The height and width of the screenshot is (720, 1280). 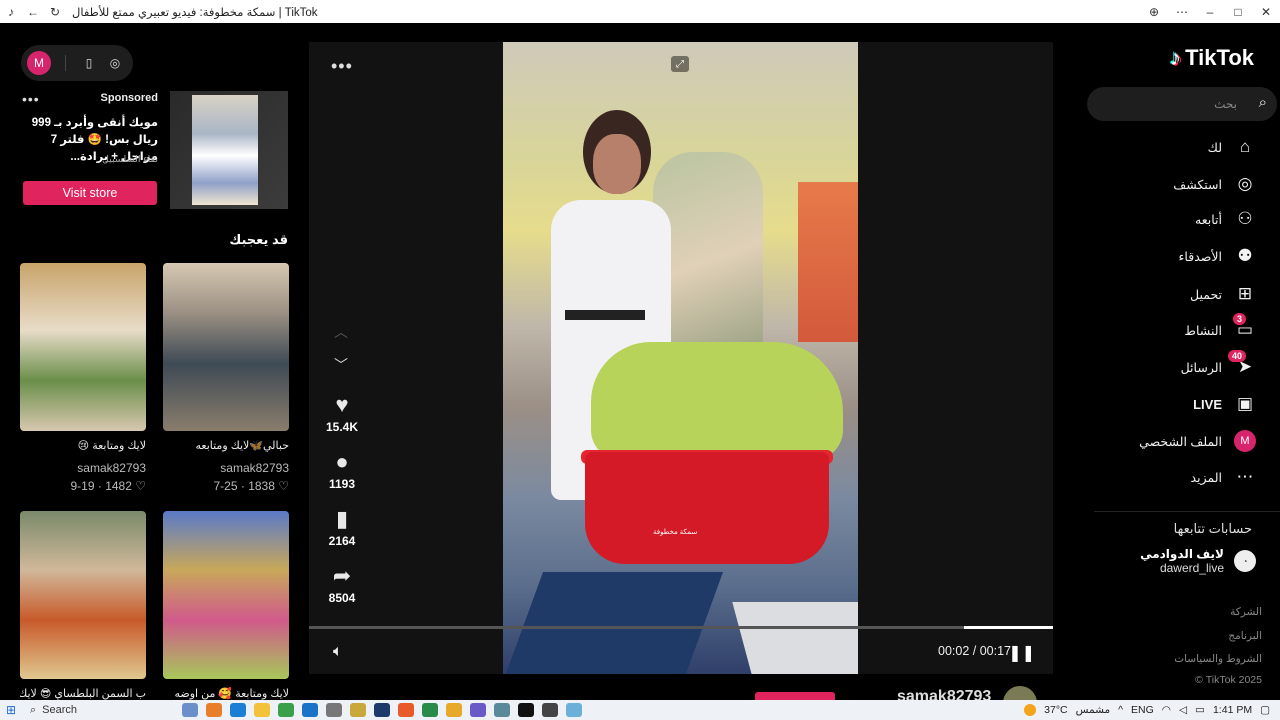 What do you see at coordinates (1198, 561) in the screenshot?
I see `following-account: لايف الدوادمي dawerd_live ◔` at bounding box center [1198, 561].